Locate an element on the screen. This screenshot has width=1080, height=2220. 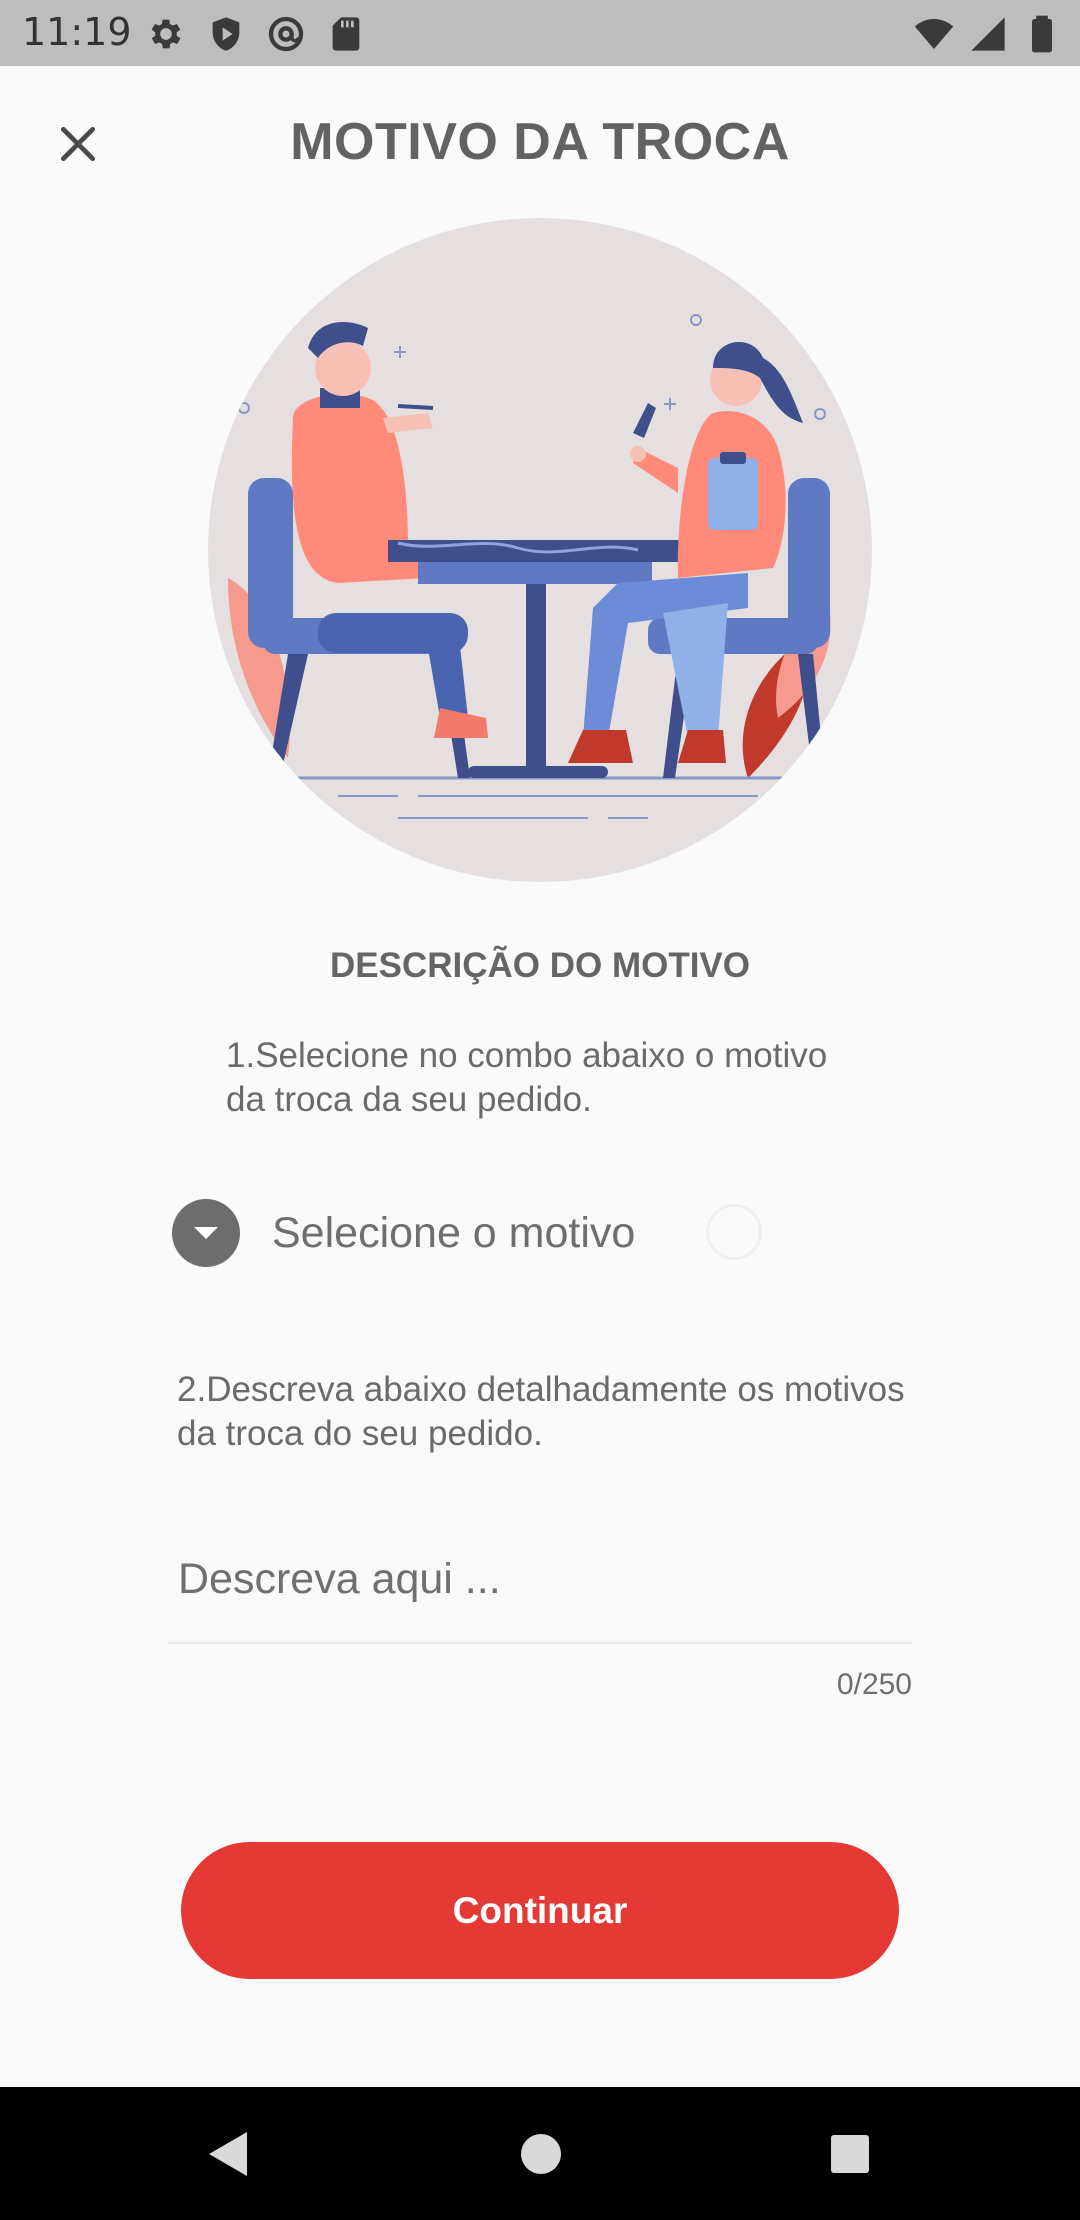
recents-icon is located at coordinates (849, 2153).